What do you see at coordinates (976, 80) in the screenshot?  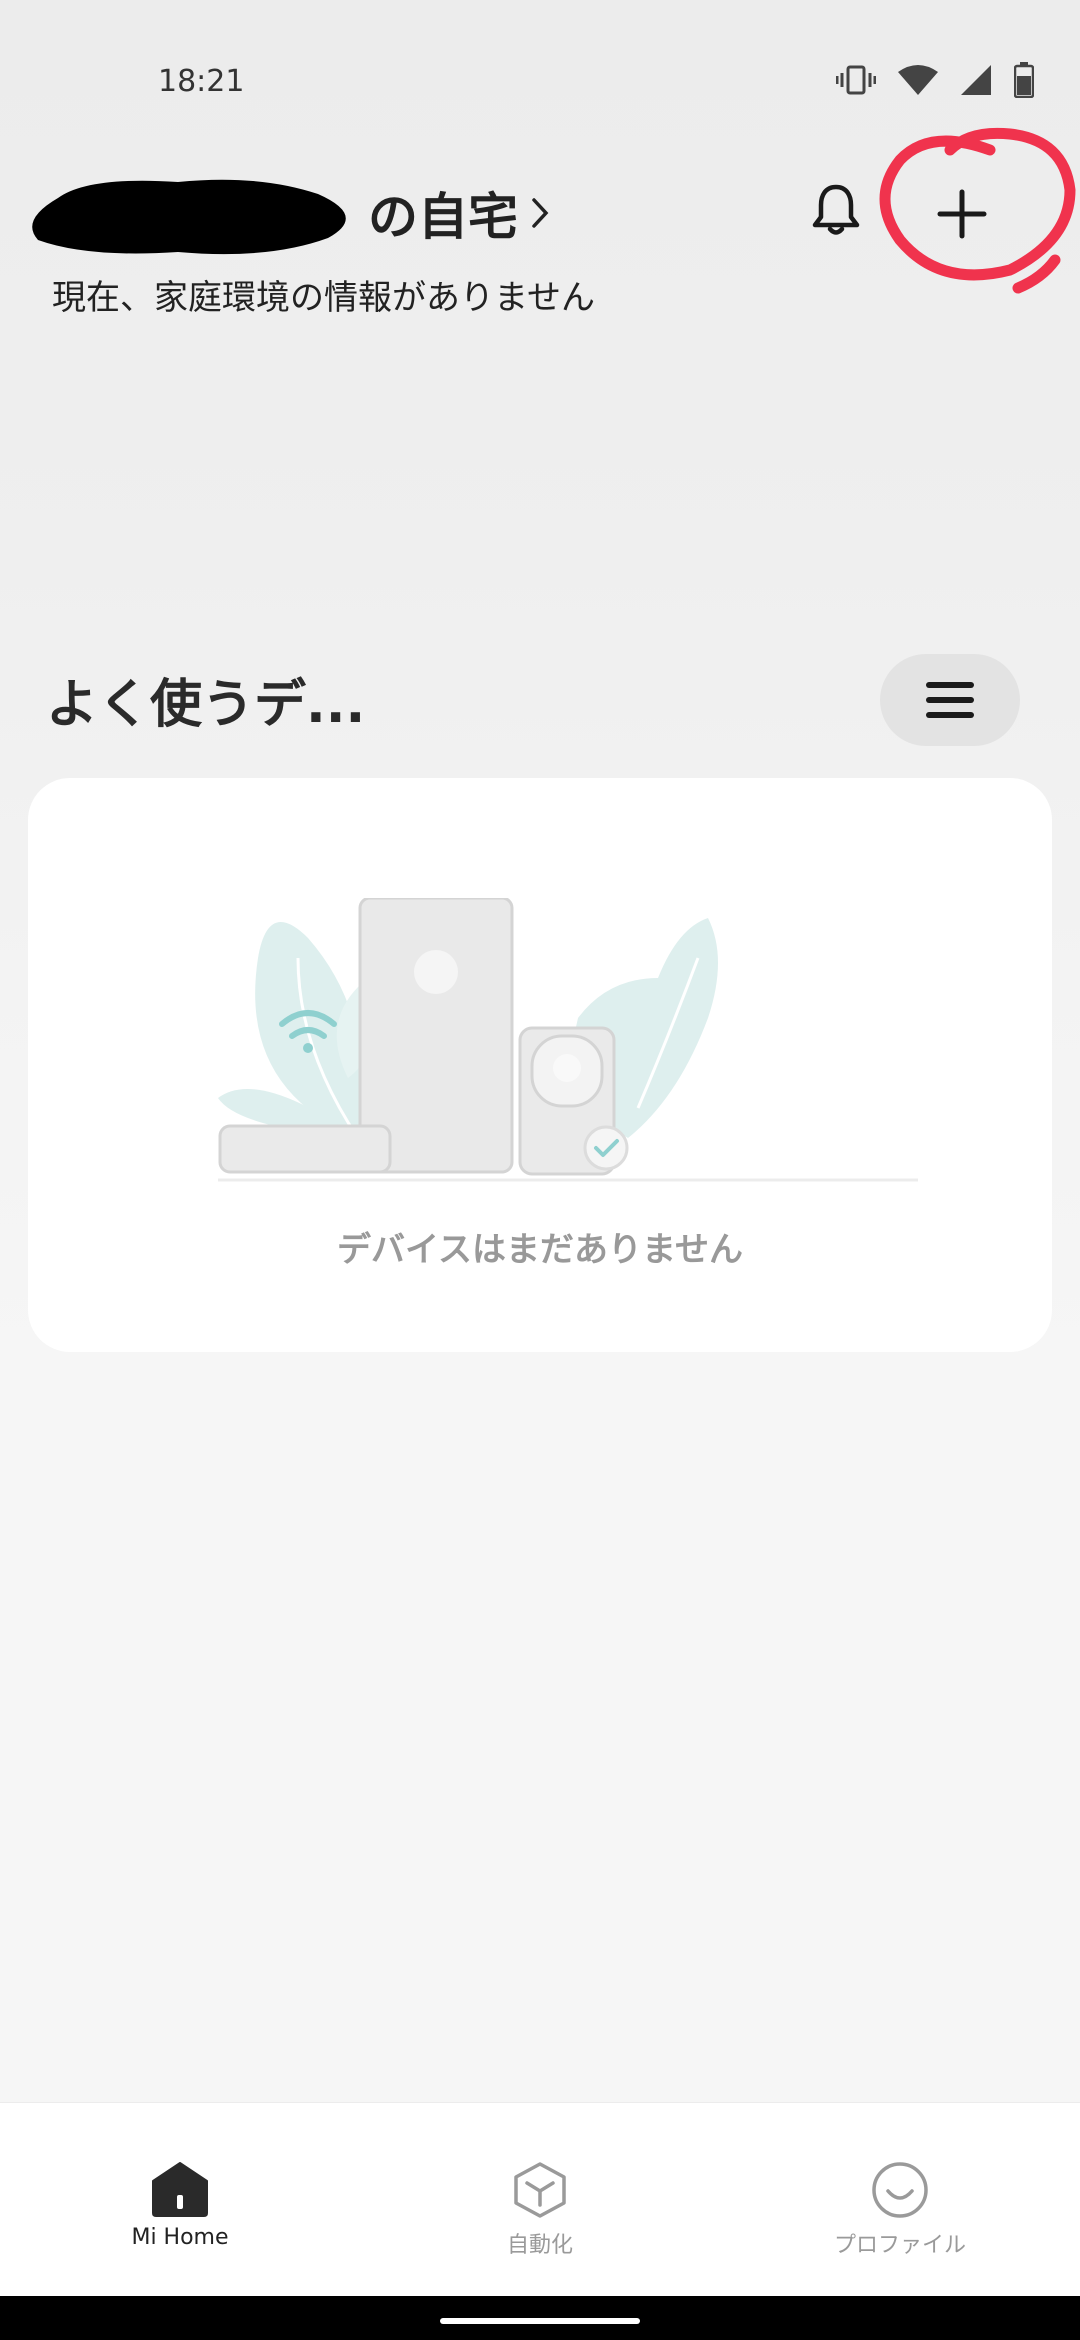 I see `signal-icon` at bounding box center [976, 80].